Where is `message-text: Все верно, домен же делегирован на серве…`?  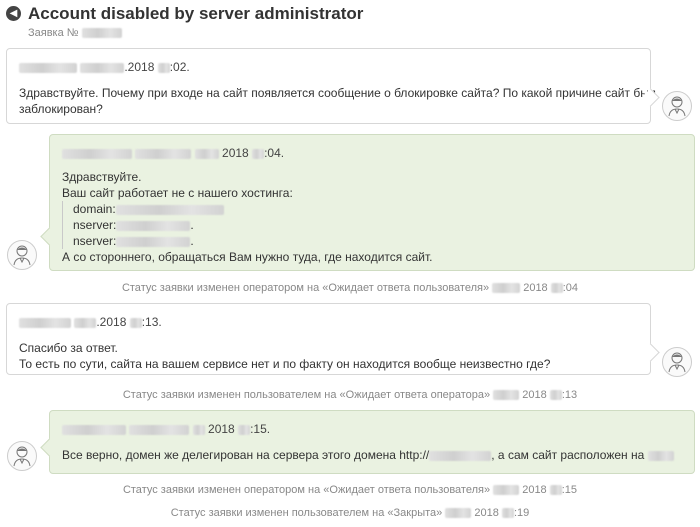
message-text: Все верно, домен же делегирован на серве… is located at coordinates (372, 455).